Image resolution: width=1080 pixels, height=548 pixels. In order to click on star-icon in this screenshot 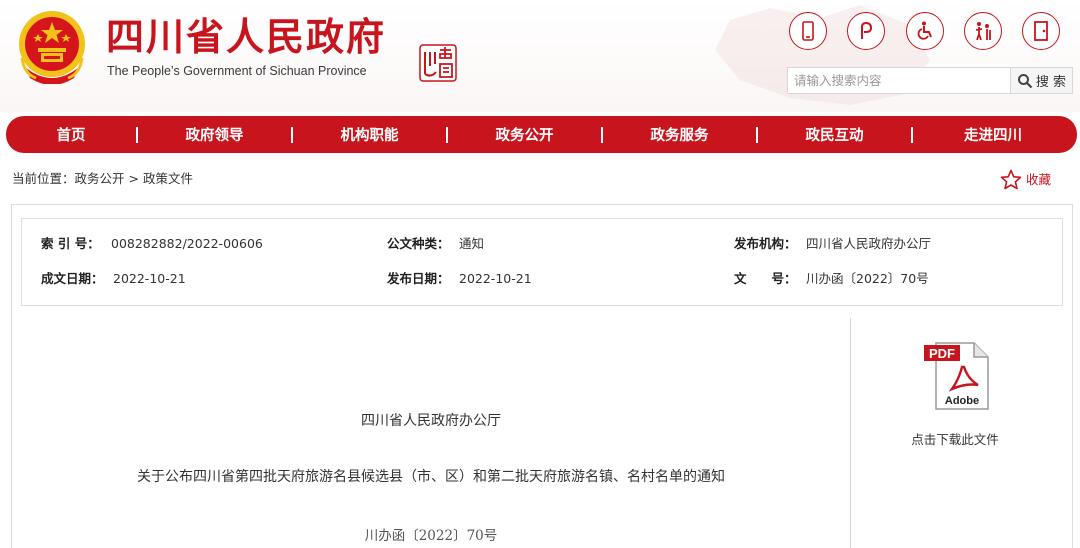, I will do `click(1011, 179)`.